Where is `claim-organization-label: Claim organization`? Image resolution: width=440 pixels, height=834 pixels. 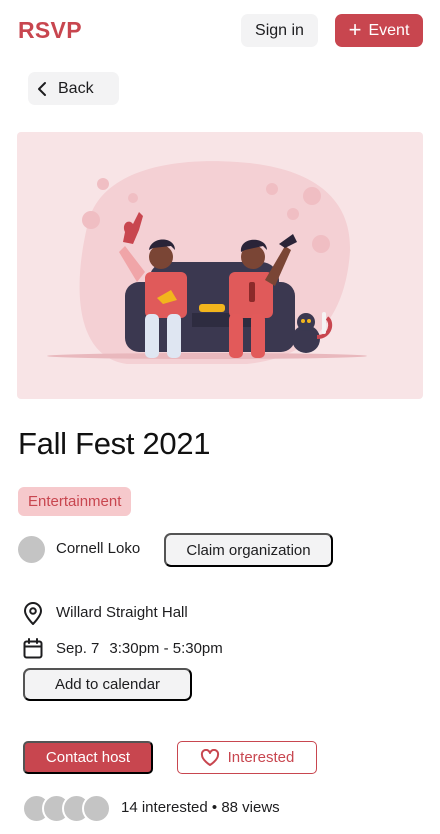
claim-organization-label: Claim organization is located at coordinates (248, 550).